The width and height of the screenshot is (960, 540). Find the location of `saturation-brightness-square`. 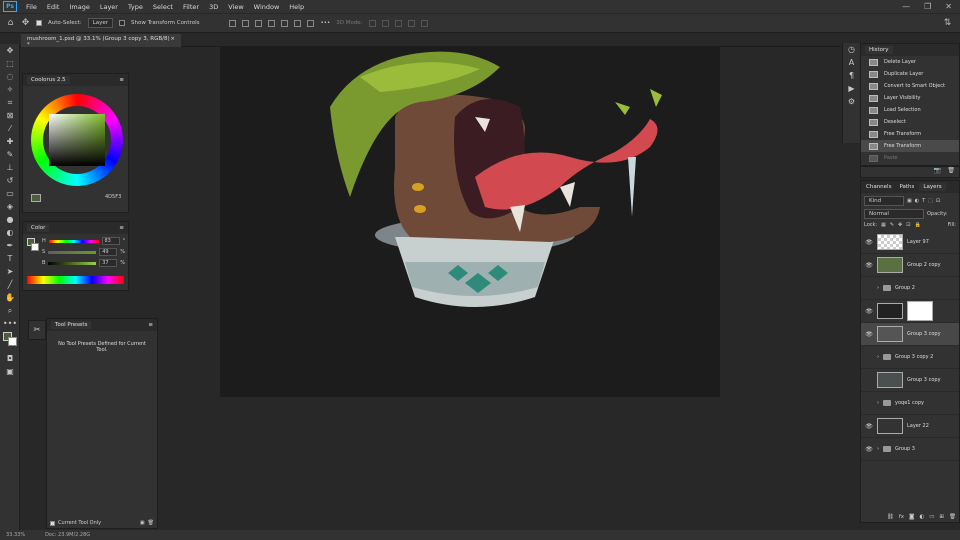

saturation-brightness-square is located at coordinates (77, 140).